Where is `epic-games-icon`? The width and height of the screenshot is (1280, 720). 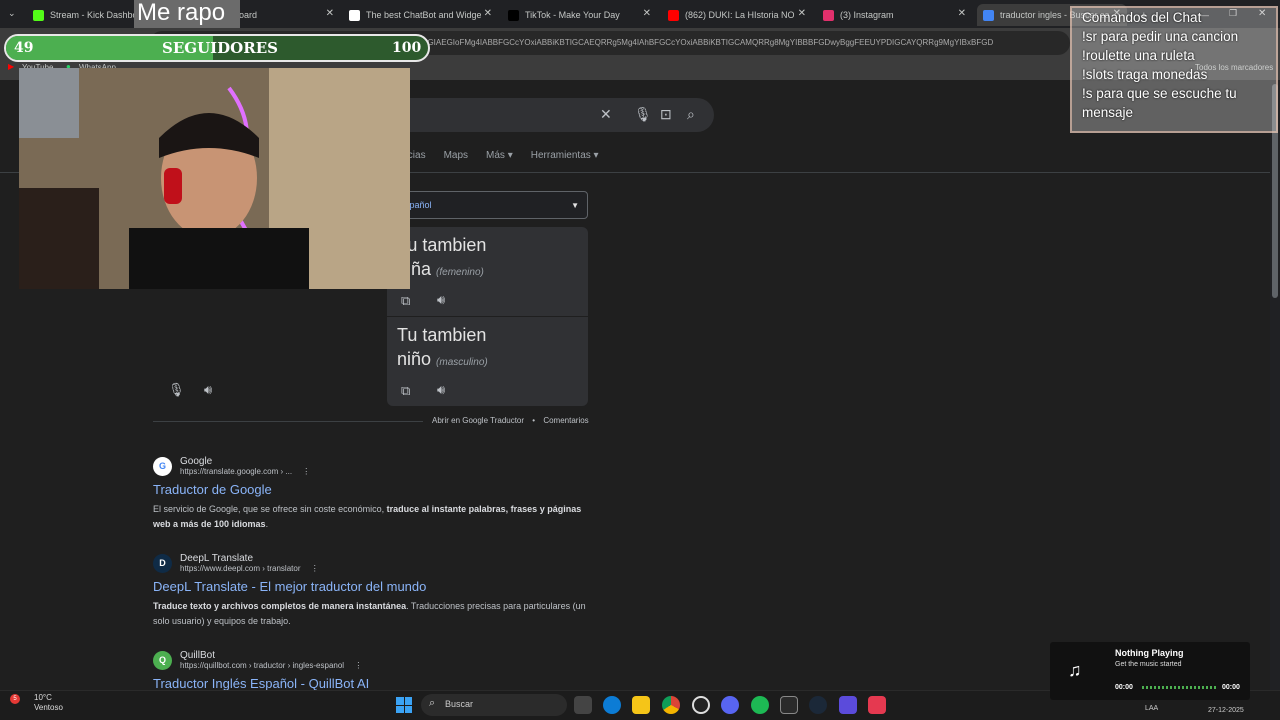
epic-games-icon is located at coordinates (789, 705).